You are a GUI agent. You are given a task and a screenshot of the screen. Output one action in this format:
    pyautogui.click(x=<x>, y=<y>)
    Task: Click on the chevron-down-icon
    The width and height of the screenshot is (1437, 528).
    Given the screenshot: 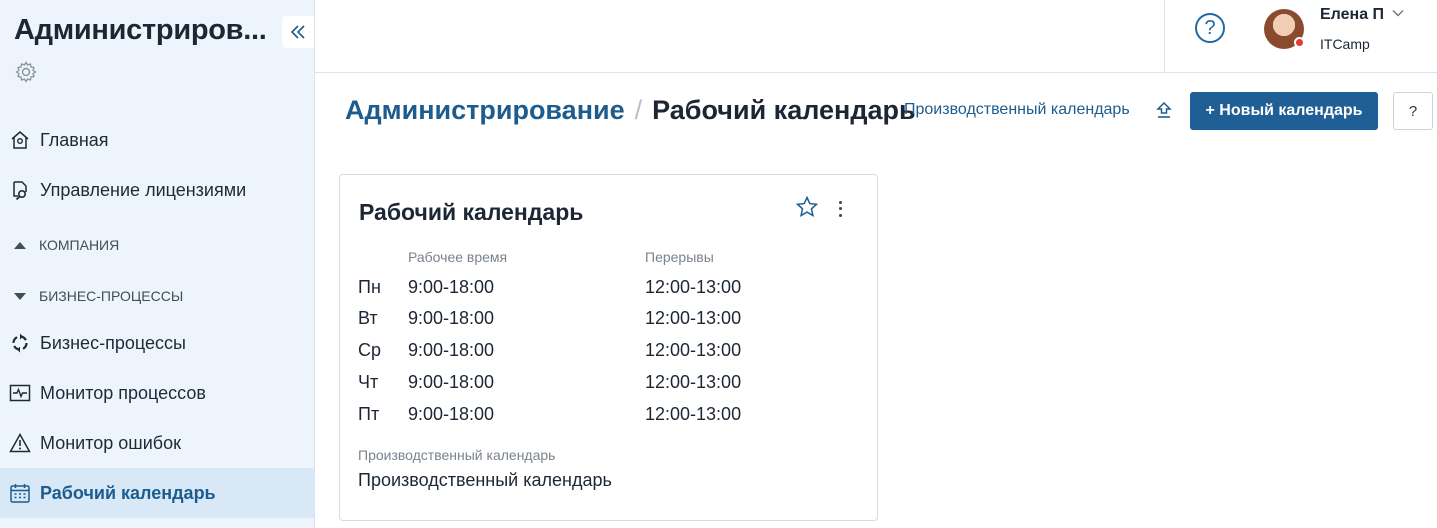 What is the action you would take?
    pyautogui.click(x=1398, y=13)
    